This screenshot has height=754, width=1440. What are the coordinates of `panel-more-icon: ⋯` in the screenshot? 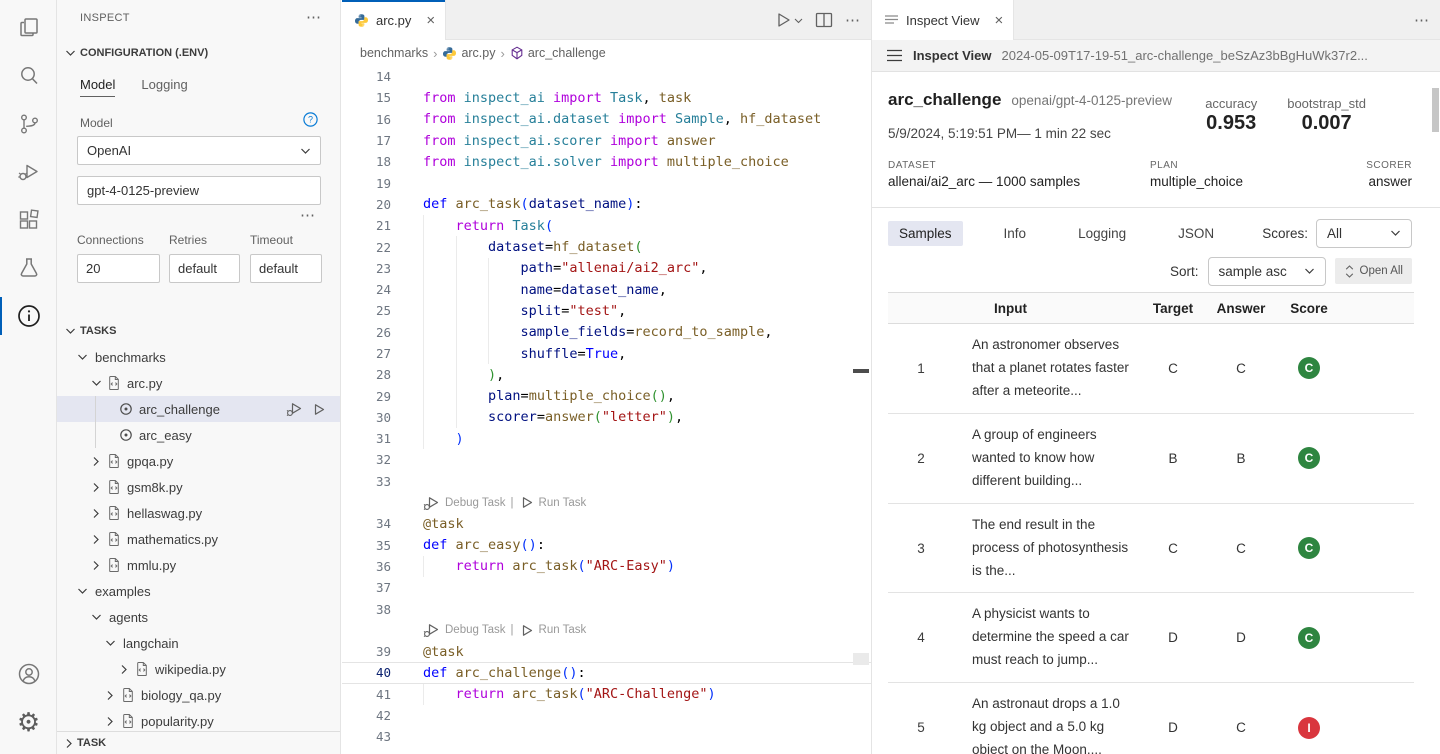 It's located at (1422, 20).